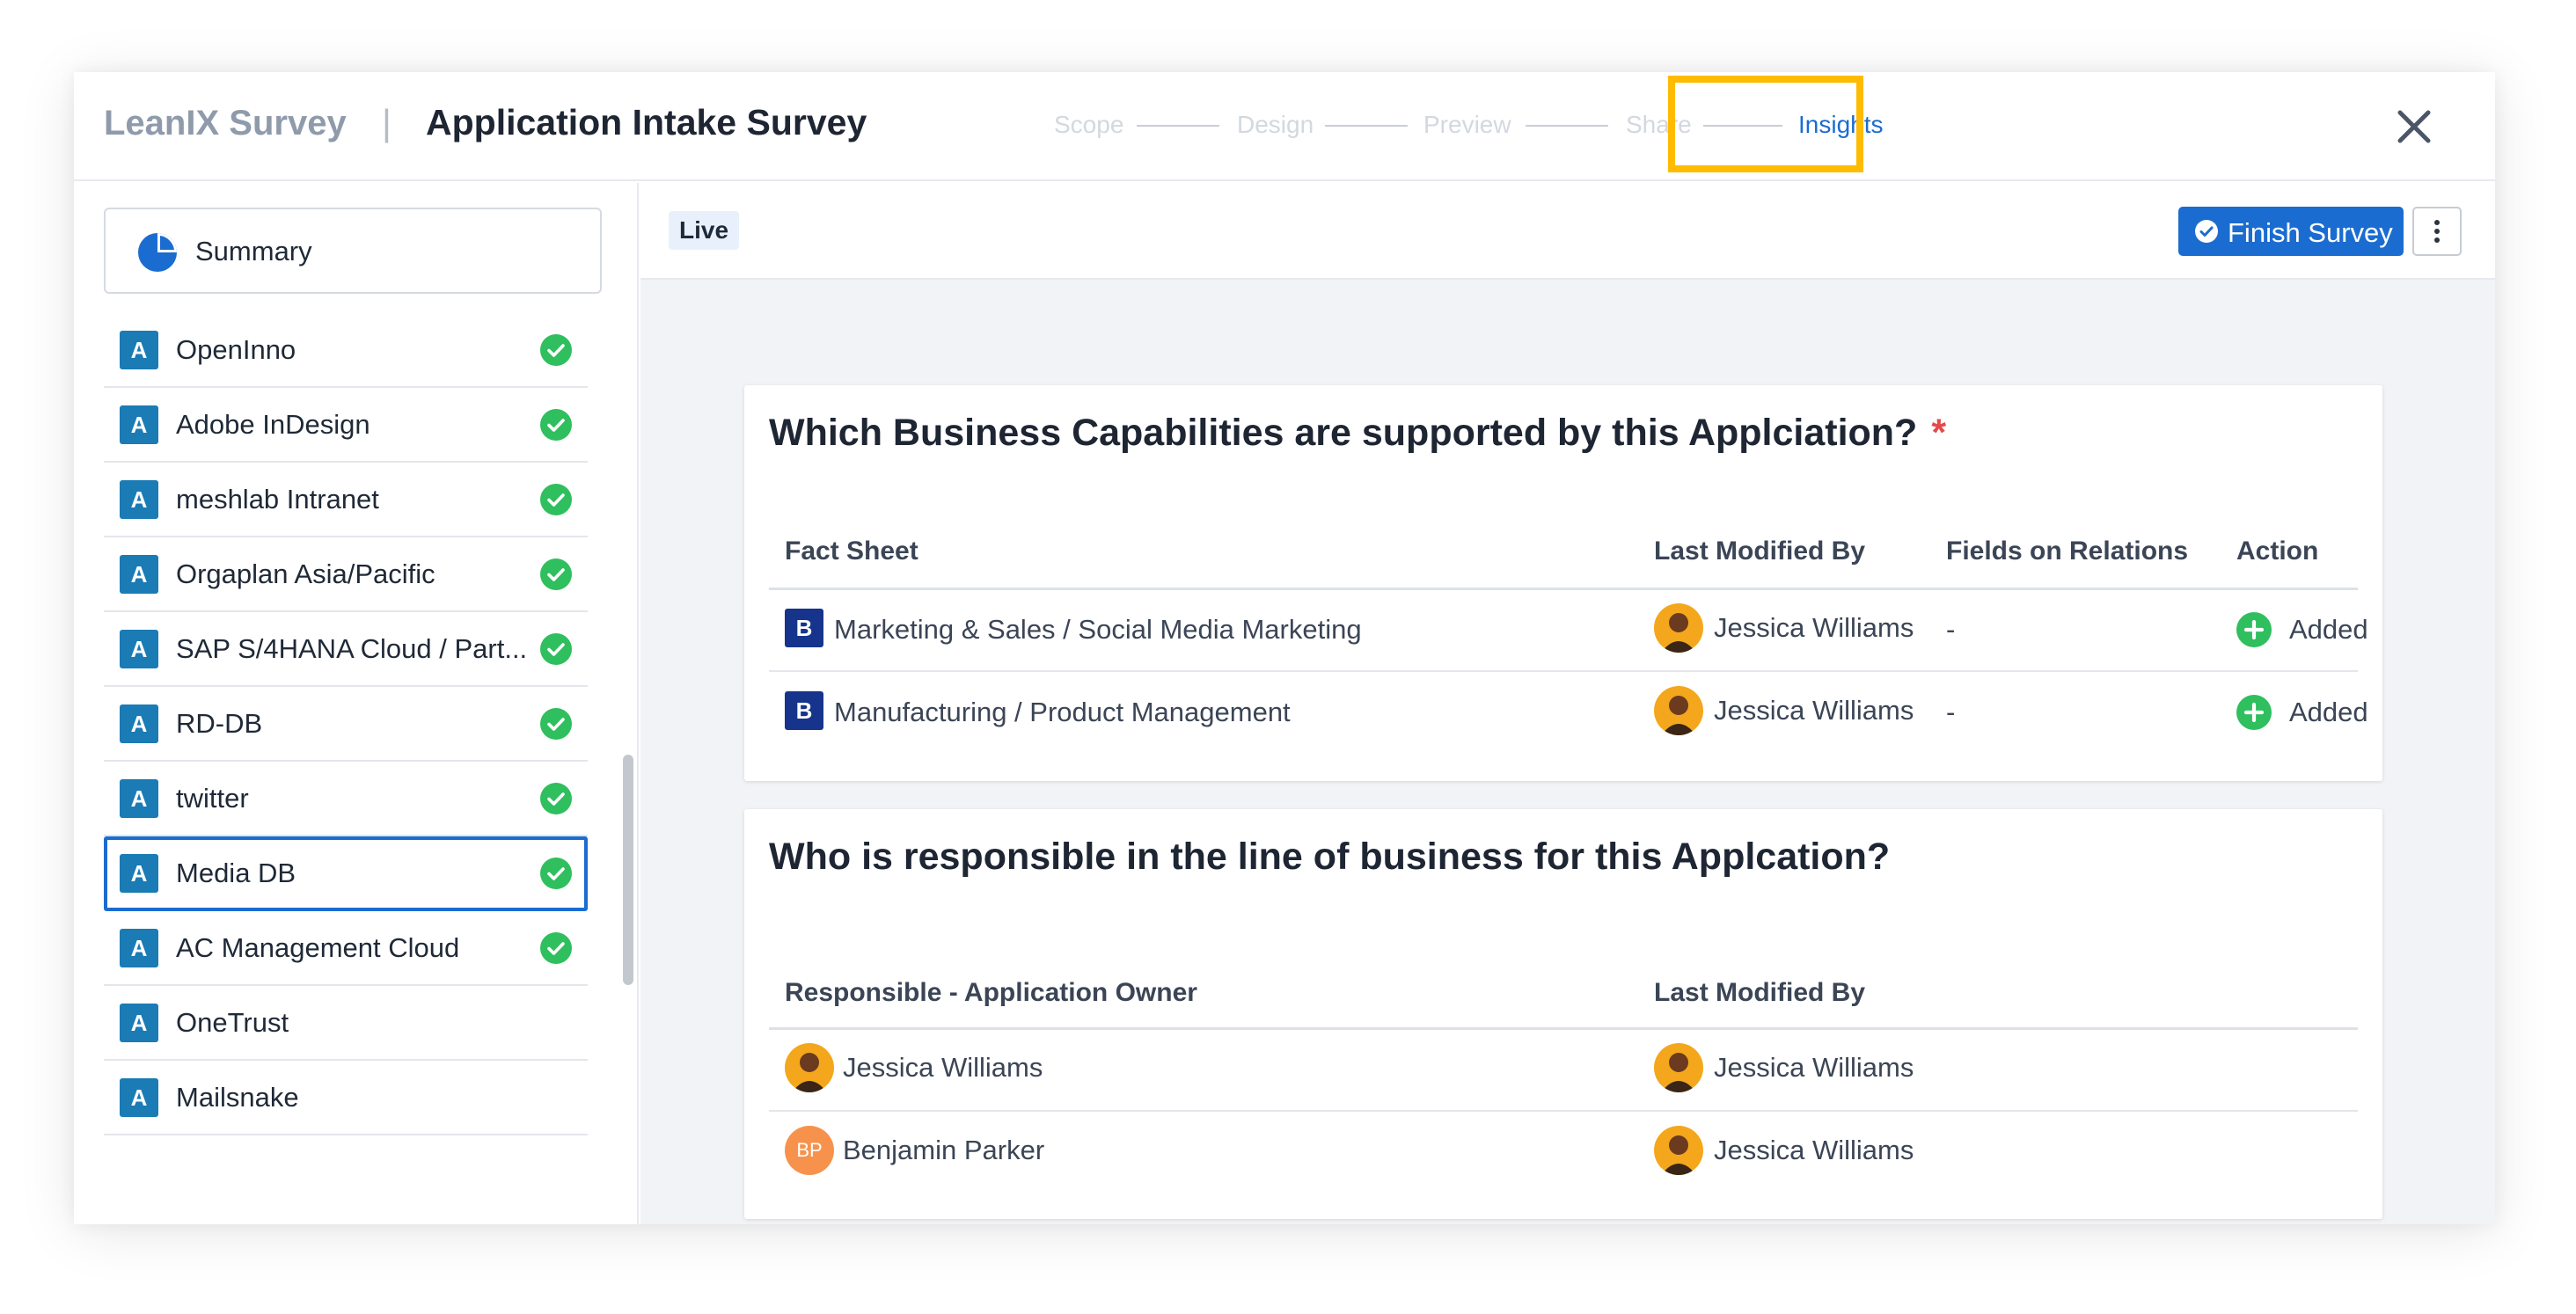  Describe the element at coordinates (219, 723) in the screenshot. I see `app-name: RD-DB` at that location.